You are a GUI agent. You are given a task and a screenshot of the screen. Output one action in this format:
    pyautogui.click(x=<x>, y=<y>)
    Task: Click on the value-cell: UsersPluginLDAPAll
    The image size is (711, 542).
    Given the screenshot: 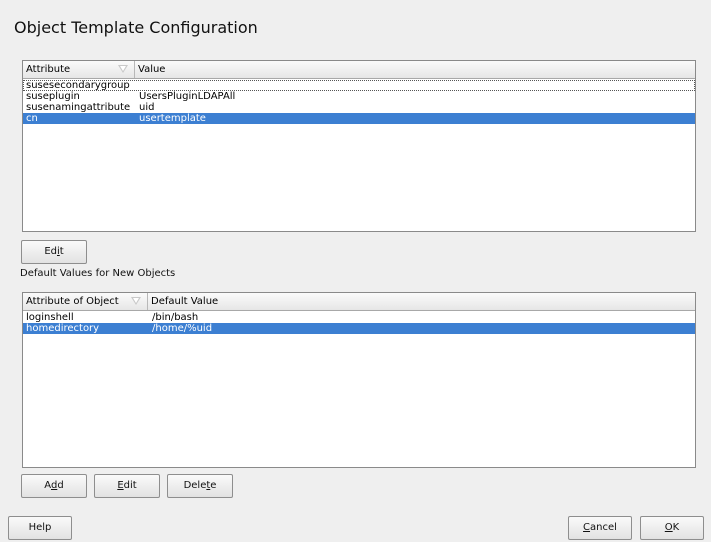 What is the action you would take?
    pyautogui.click(x=187, y=96)
    